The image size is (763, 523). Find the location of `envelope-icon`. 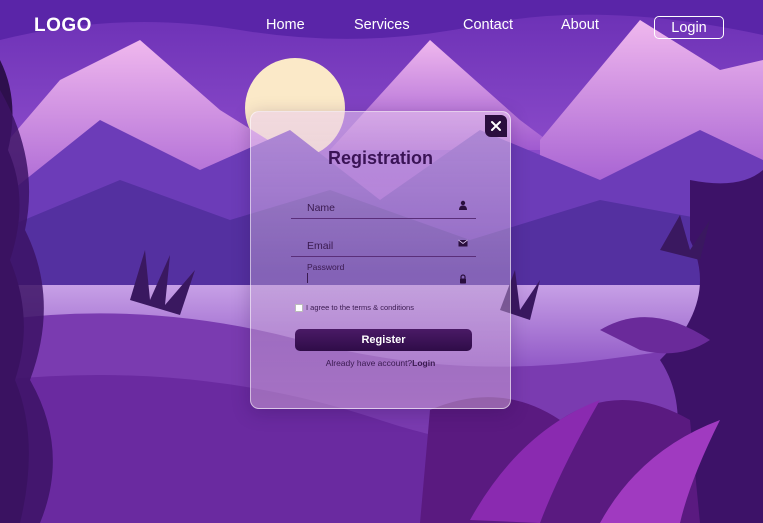

envelope-icon is located at coordinates (463, 243).